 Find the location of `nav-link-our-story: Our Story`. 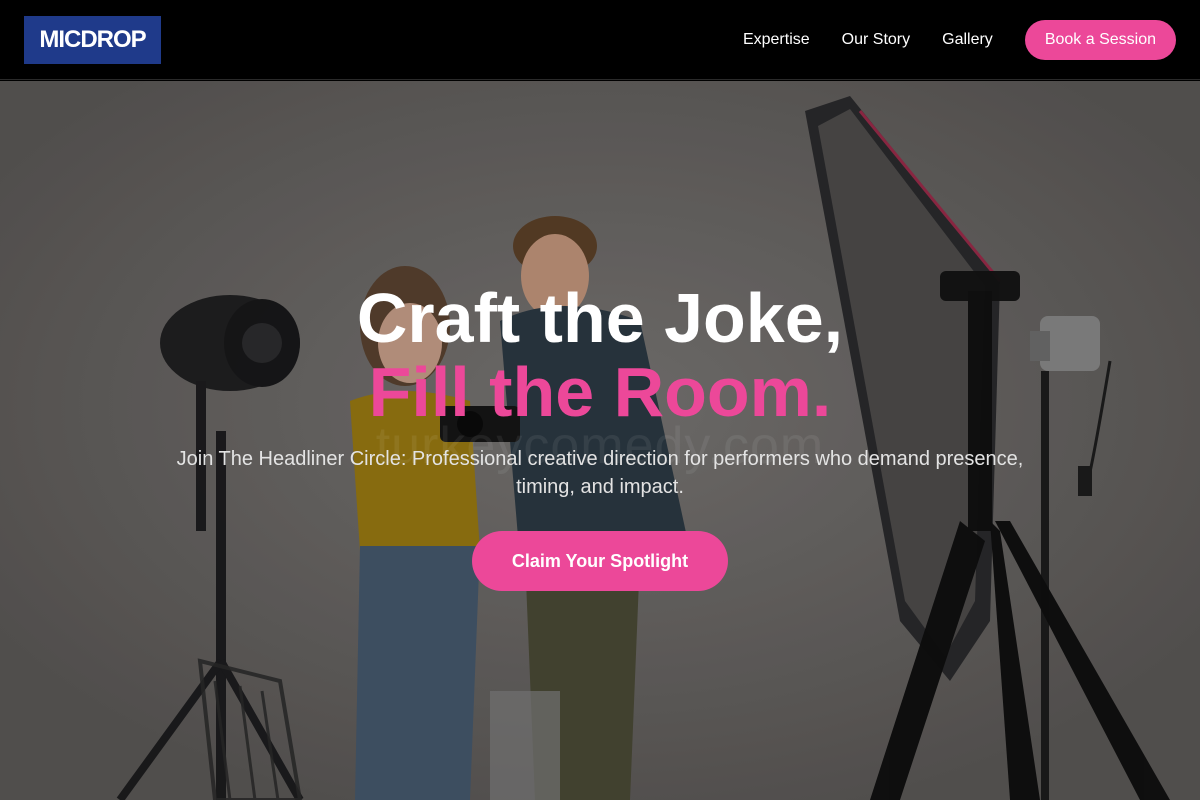

nav-link-our-story: Our Story is located at coordinates (876, 40).